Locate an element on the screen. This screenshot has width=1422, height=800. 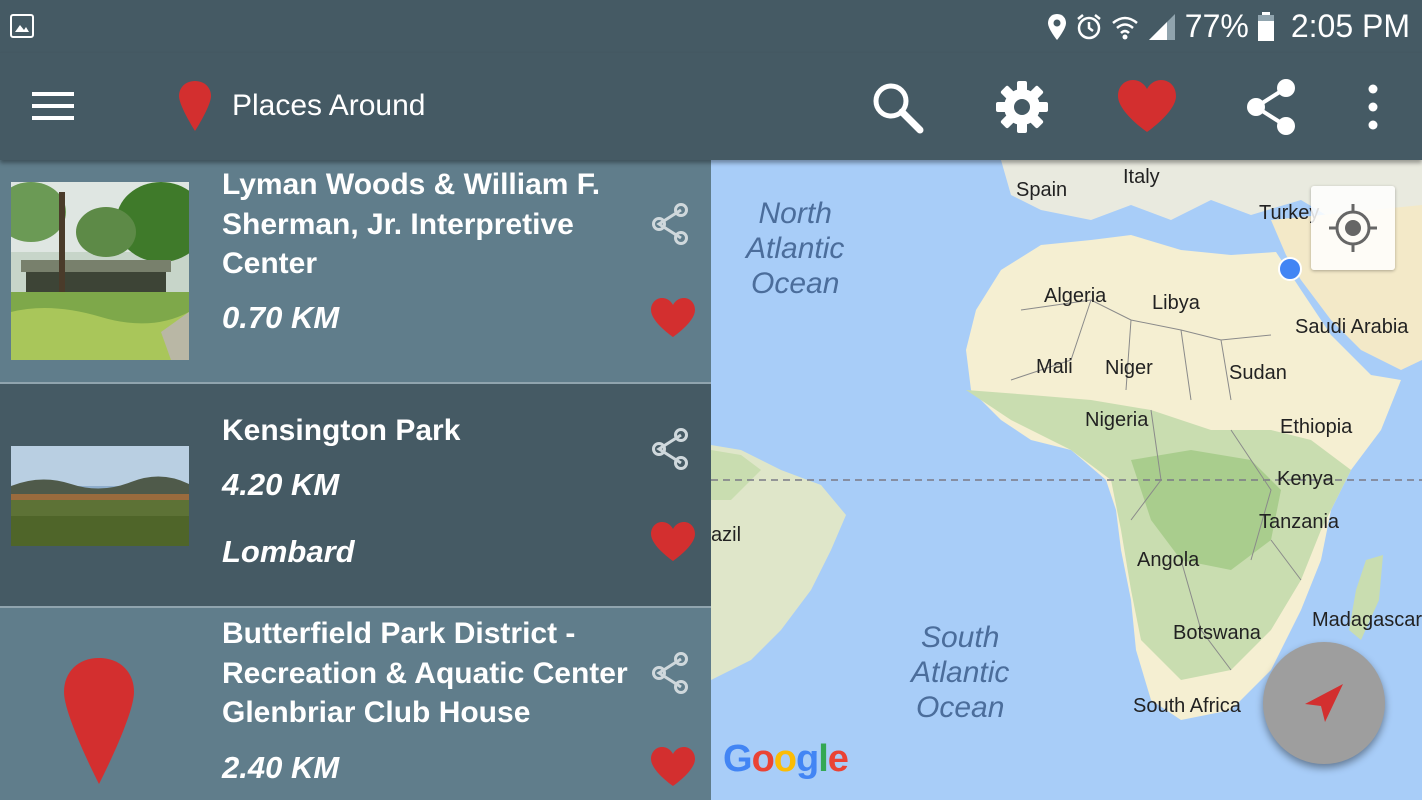
battery-percent: 77% is located at coordinates (1216, 26).